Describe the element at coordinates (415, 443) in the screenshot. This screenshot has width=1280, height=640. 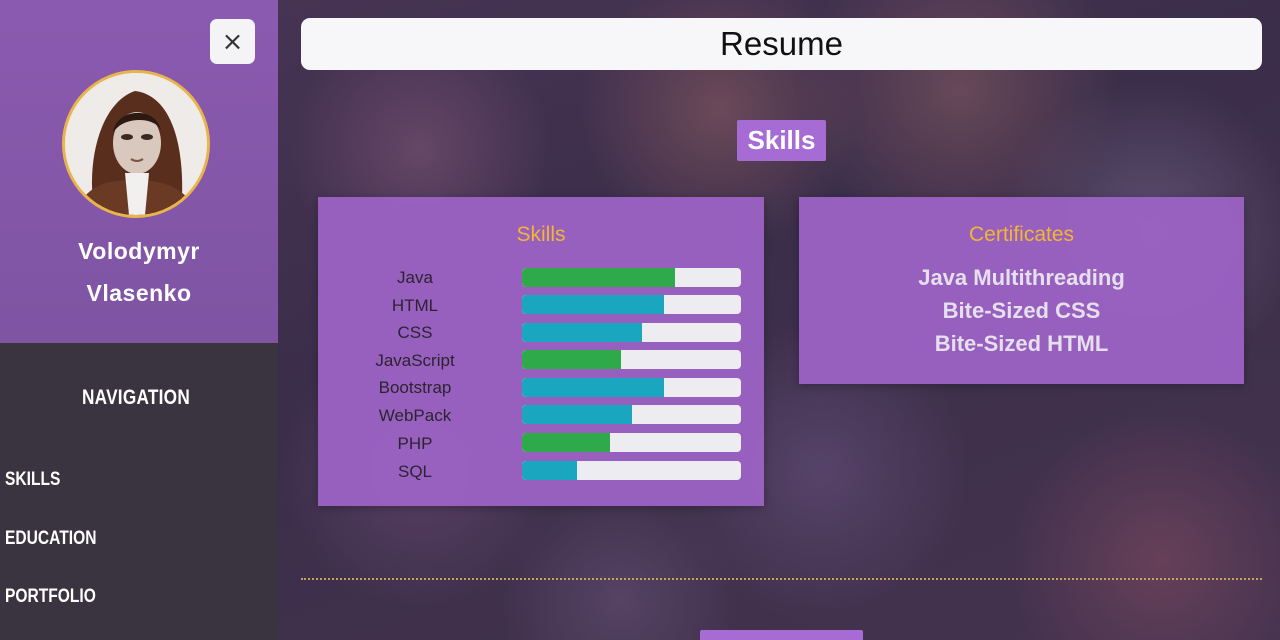
I see `skill-label: PHP` at that location.